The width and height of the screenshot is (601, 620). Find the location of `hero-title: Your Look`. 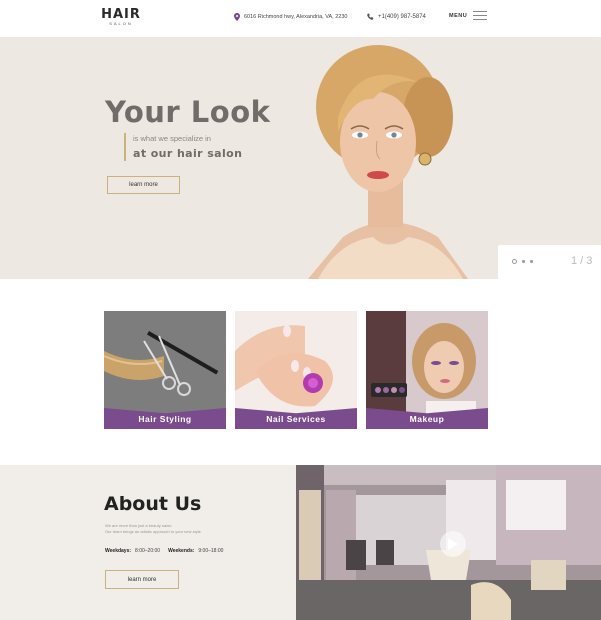

hero-title: Your Look is located at coordinates (188, 112).